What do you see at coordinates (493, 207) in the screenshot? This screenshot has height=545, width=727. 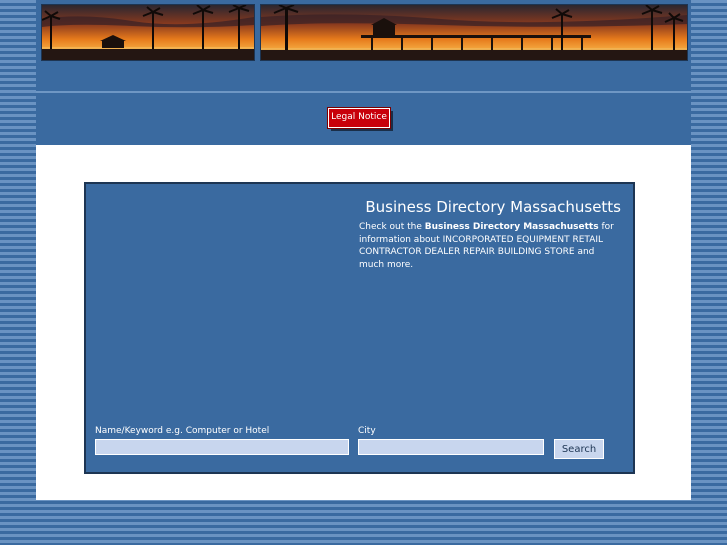 I see `directory-title: Business Directory Massachusetts` at bounding box center [493, 207].